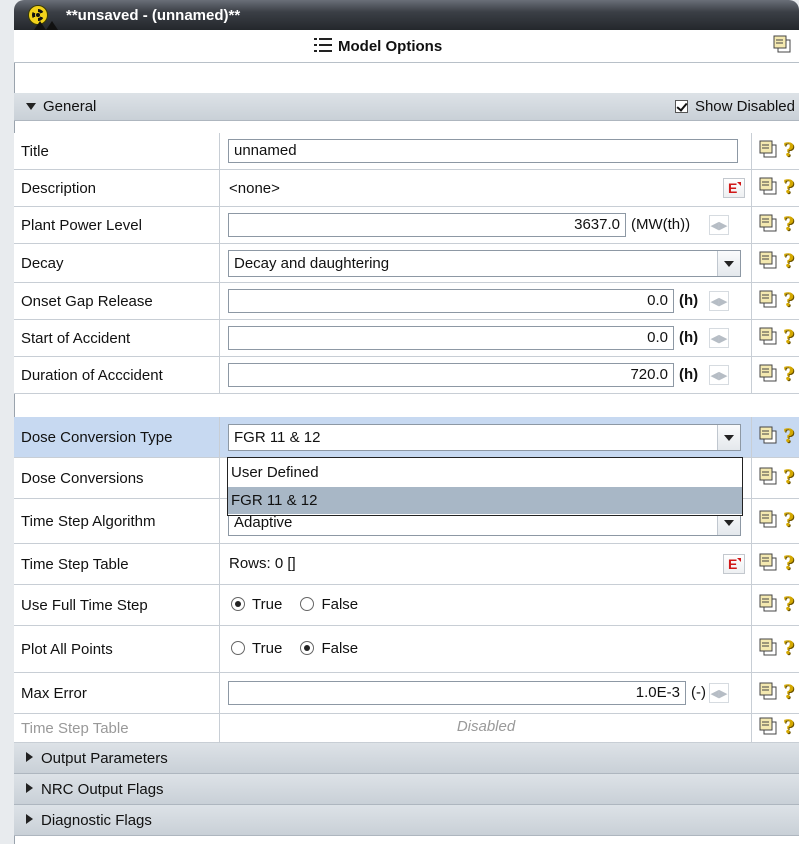 This screenshot has width=799, height=844. Describe the element at coordinates (312, 263) in the screenshot. I see `decay-select-value: Decay and daughtering` at that location.